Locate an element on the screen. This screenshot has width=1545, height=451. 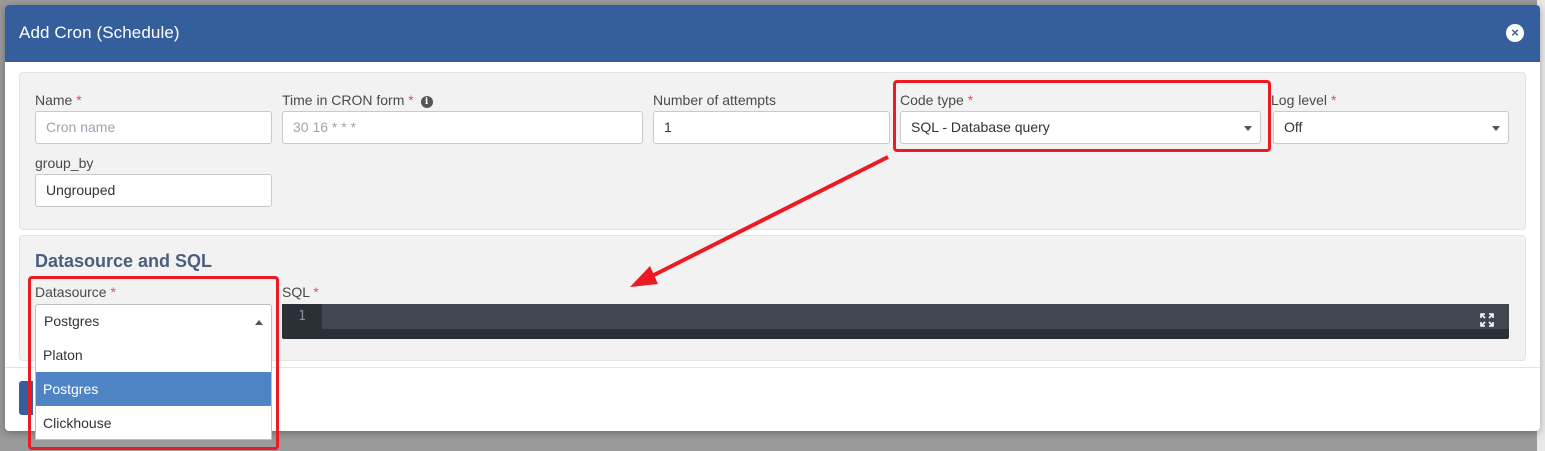
info-icon: i is located at coordinates (426, 102).